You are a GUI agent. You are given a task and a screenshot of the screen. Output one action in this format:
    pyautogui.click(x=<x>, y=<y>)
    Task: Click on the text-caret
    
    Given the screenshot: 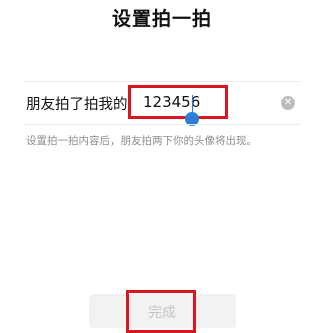 What is the action you would take?
    pyautogui.click(x=192, y=103)
    